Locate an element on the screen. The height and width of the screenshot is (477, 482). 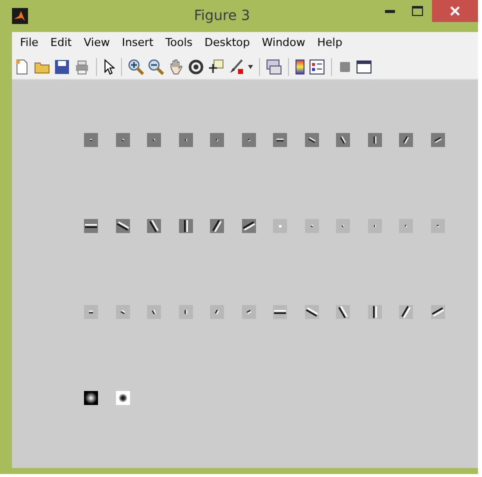
brush-icon is located at coordinates (236, 66).